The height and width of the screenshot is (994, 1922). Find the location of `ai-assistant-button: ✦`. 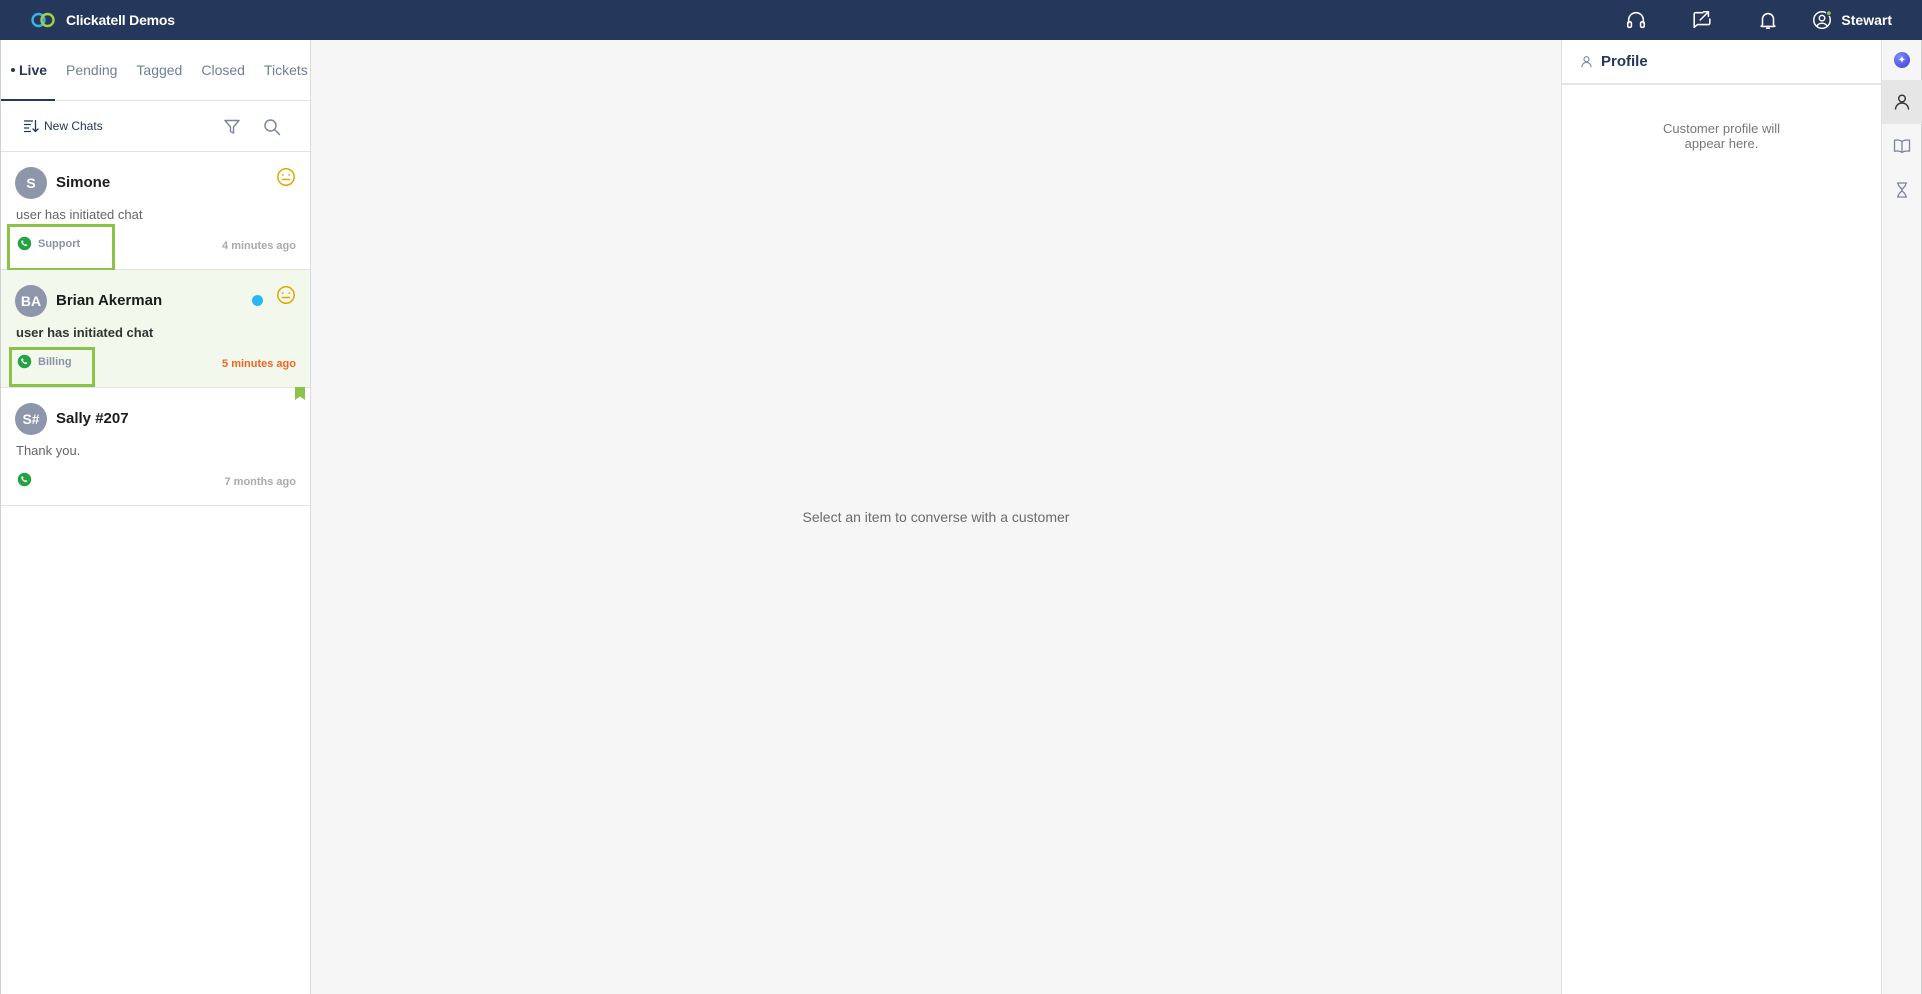

ai-assistant-button: ✦ is located at coordinates (1902, 60).